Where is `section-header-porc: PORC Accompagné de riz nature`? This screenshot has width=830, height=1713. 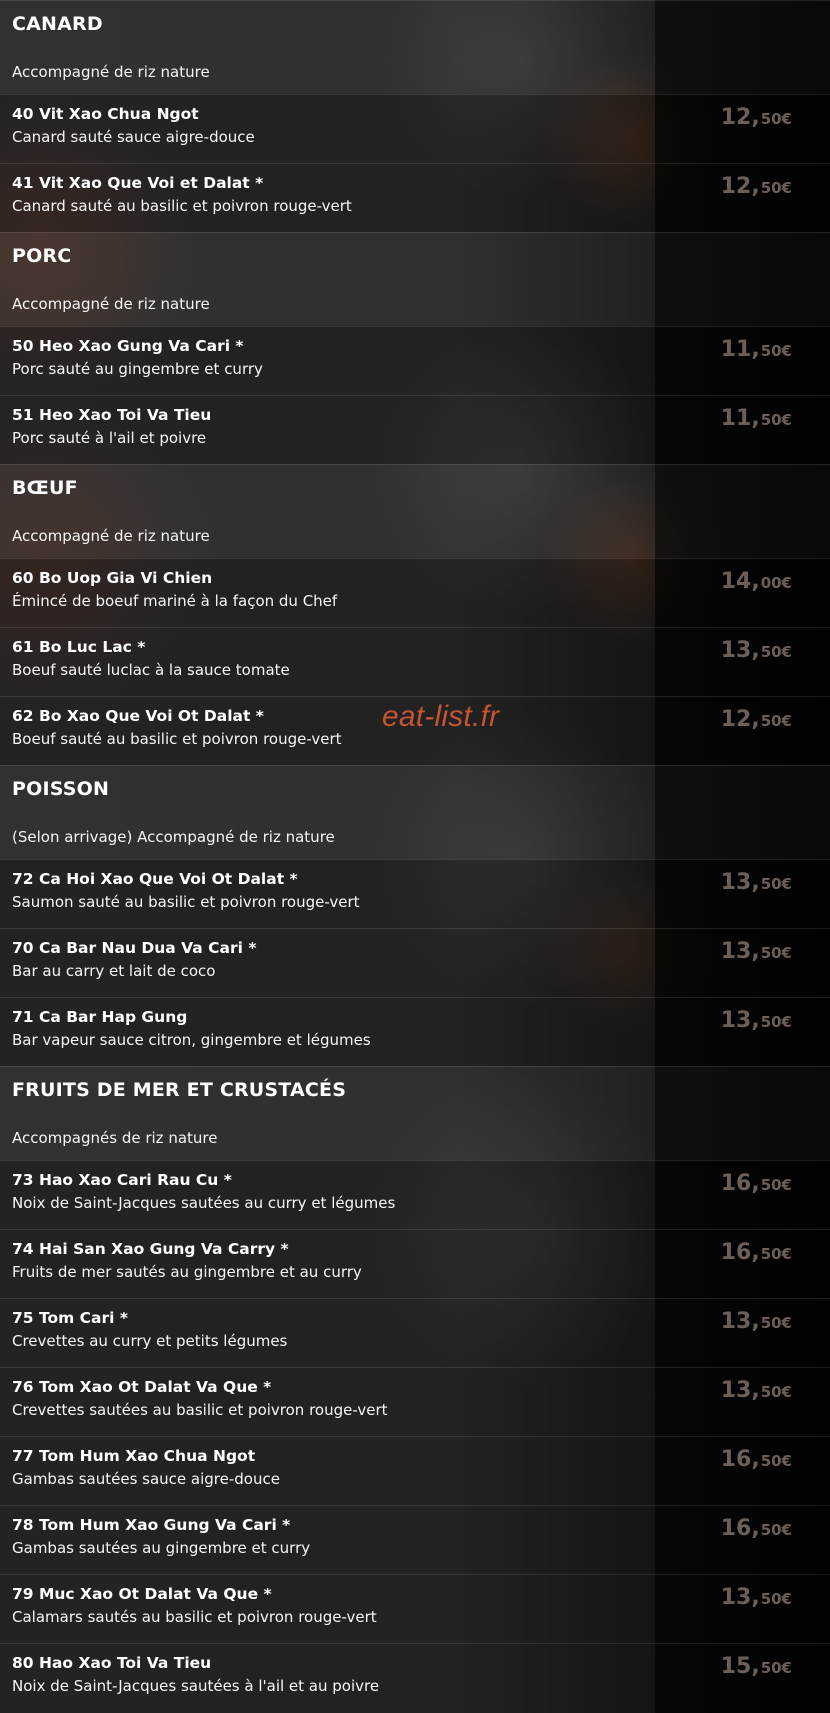
section-header-porc: PORC Accompagné de riz nature is located at coordinates (415, 279).